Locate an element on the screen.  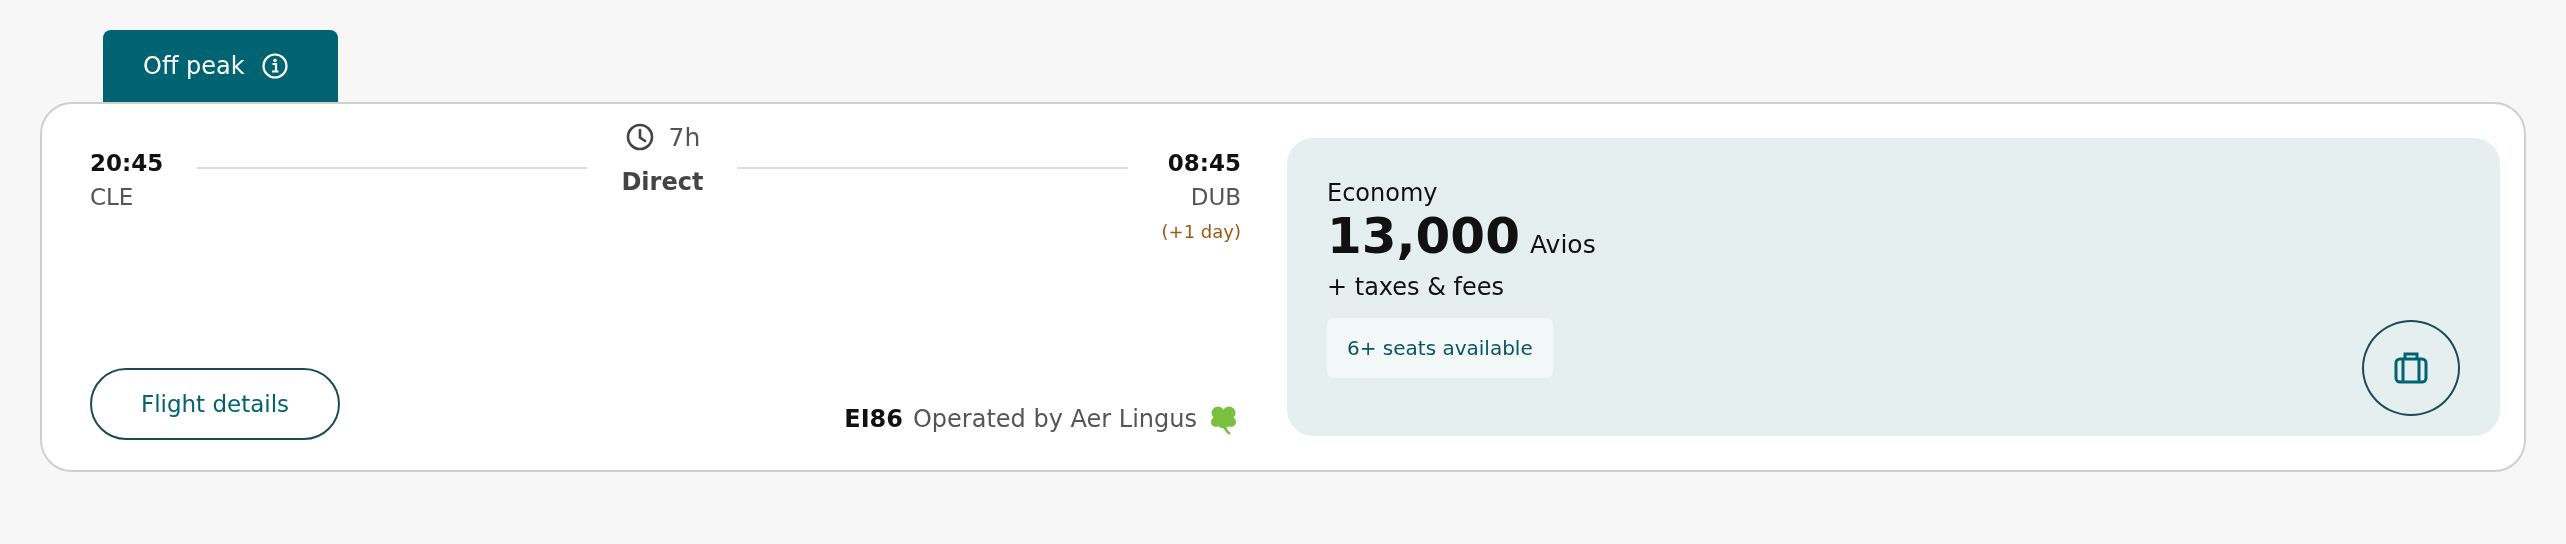
flight-details-button: Flight details is located at coordinates (215, 404).